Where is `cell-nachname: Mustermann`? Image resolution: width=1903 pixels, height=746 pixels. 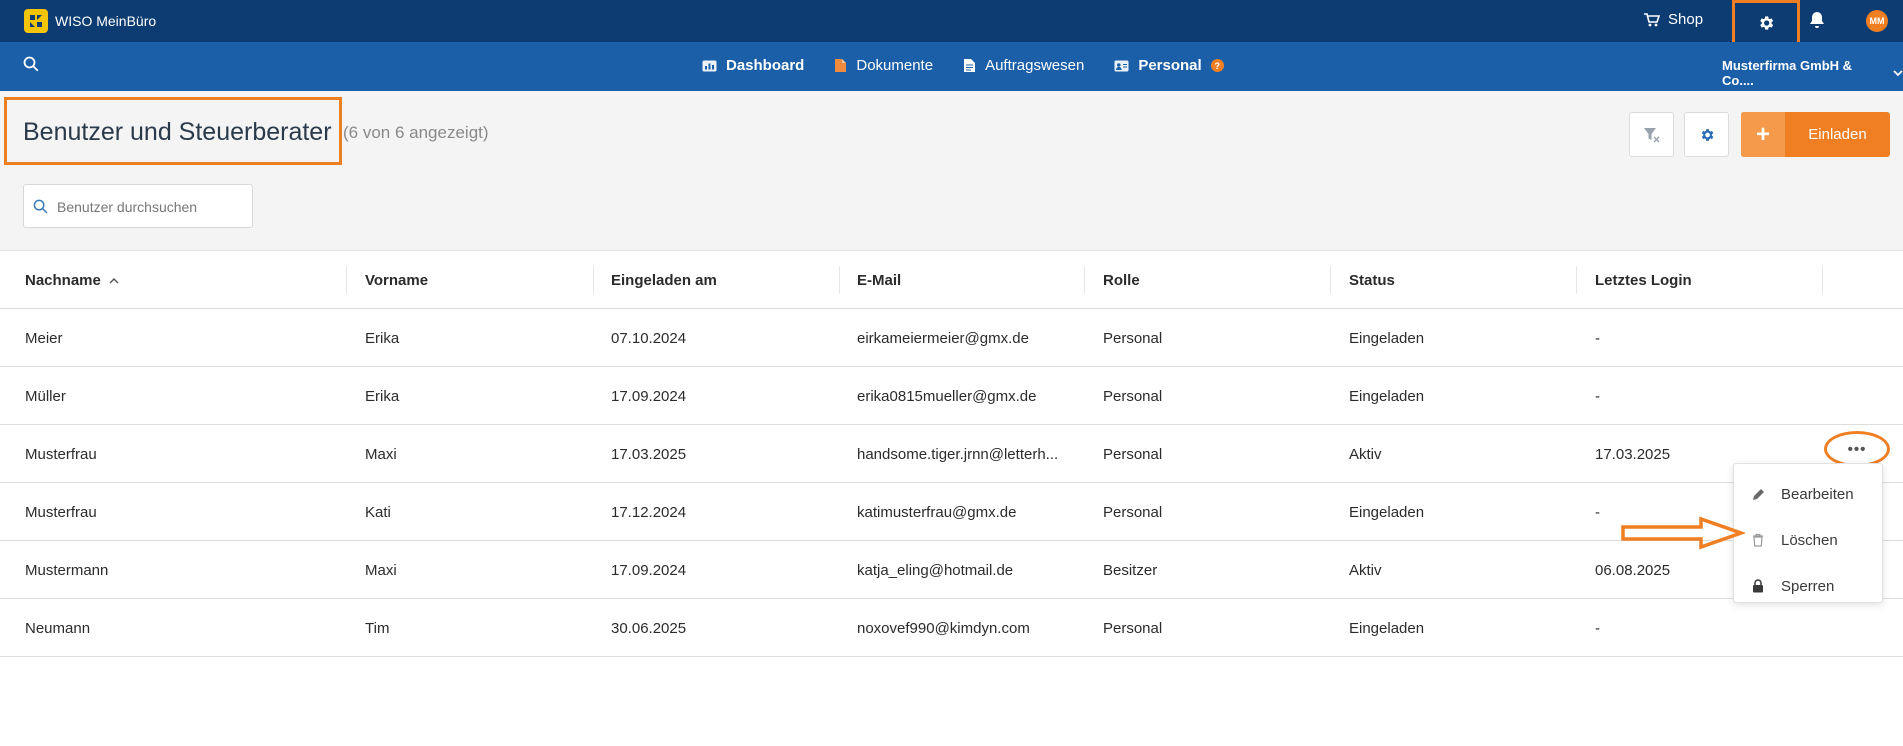
cell-nachname: Mustermann is located at coordinates (67, 570).